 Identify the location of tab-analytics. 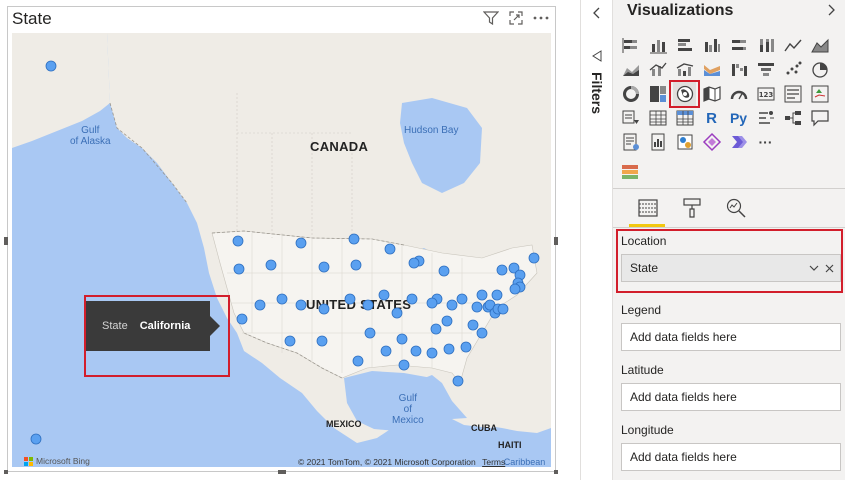
(736, 208).